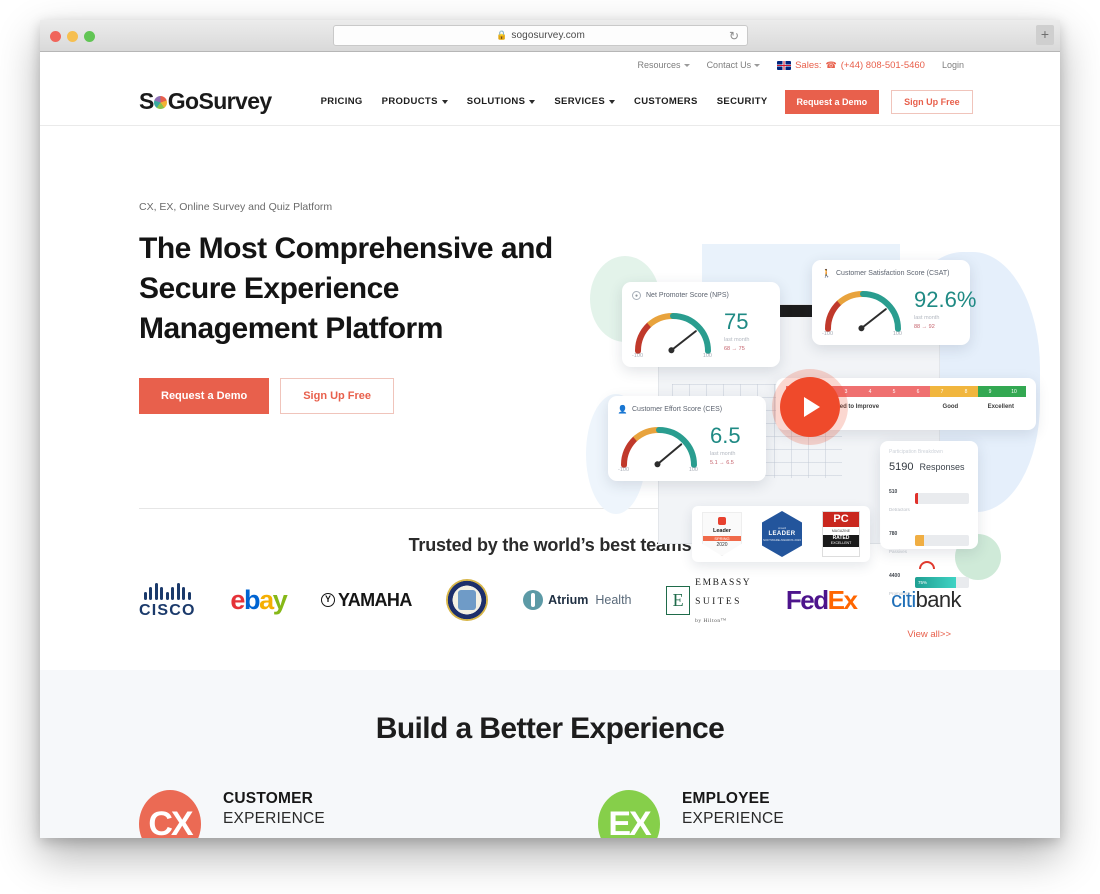 This screenshot has width=1100, height=894. Describe the element at coordinates (870, 391) in the screenshot. I see `scale-cell: 4` at that location.